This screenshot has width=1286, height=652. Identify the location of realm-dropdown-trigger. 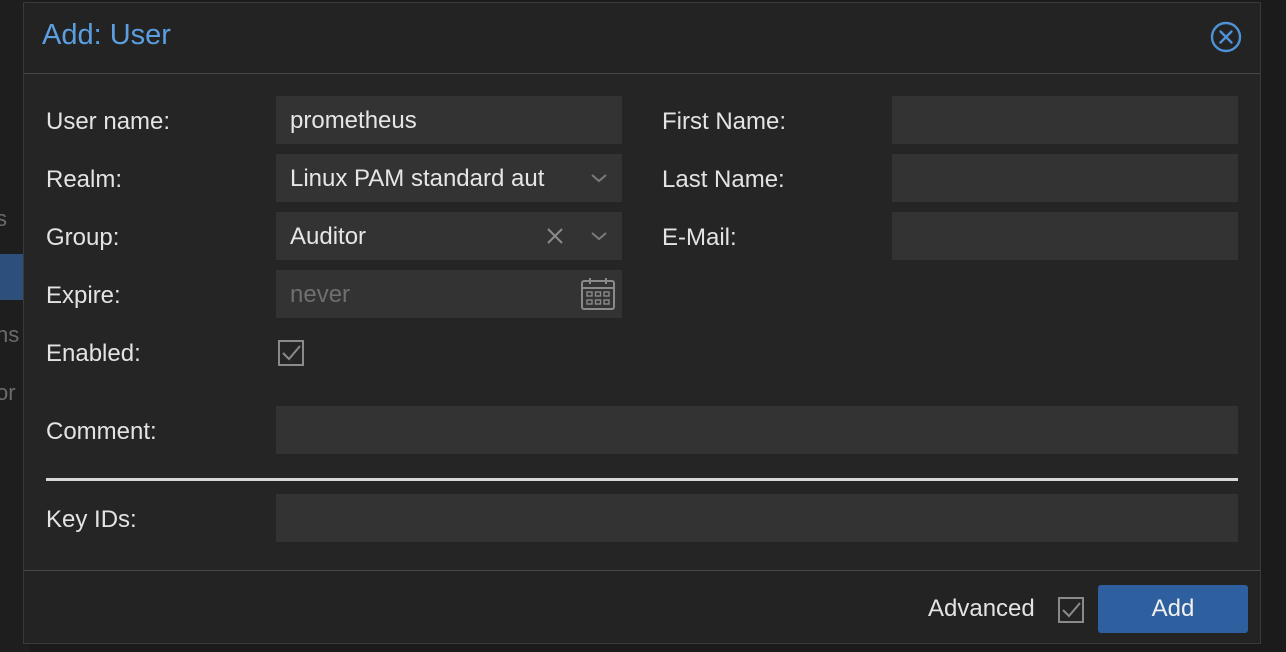
(599, 178).